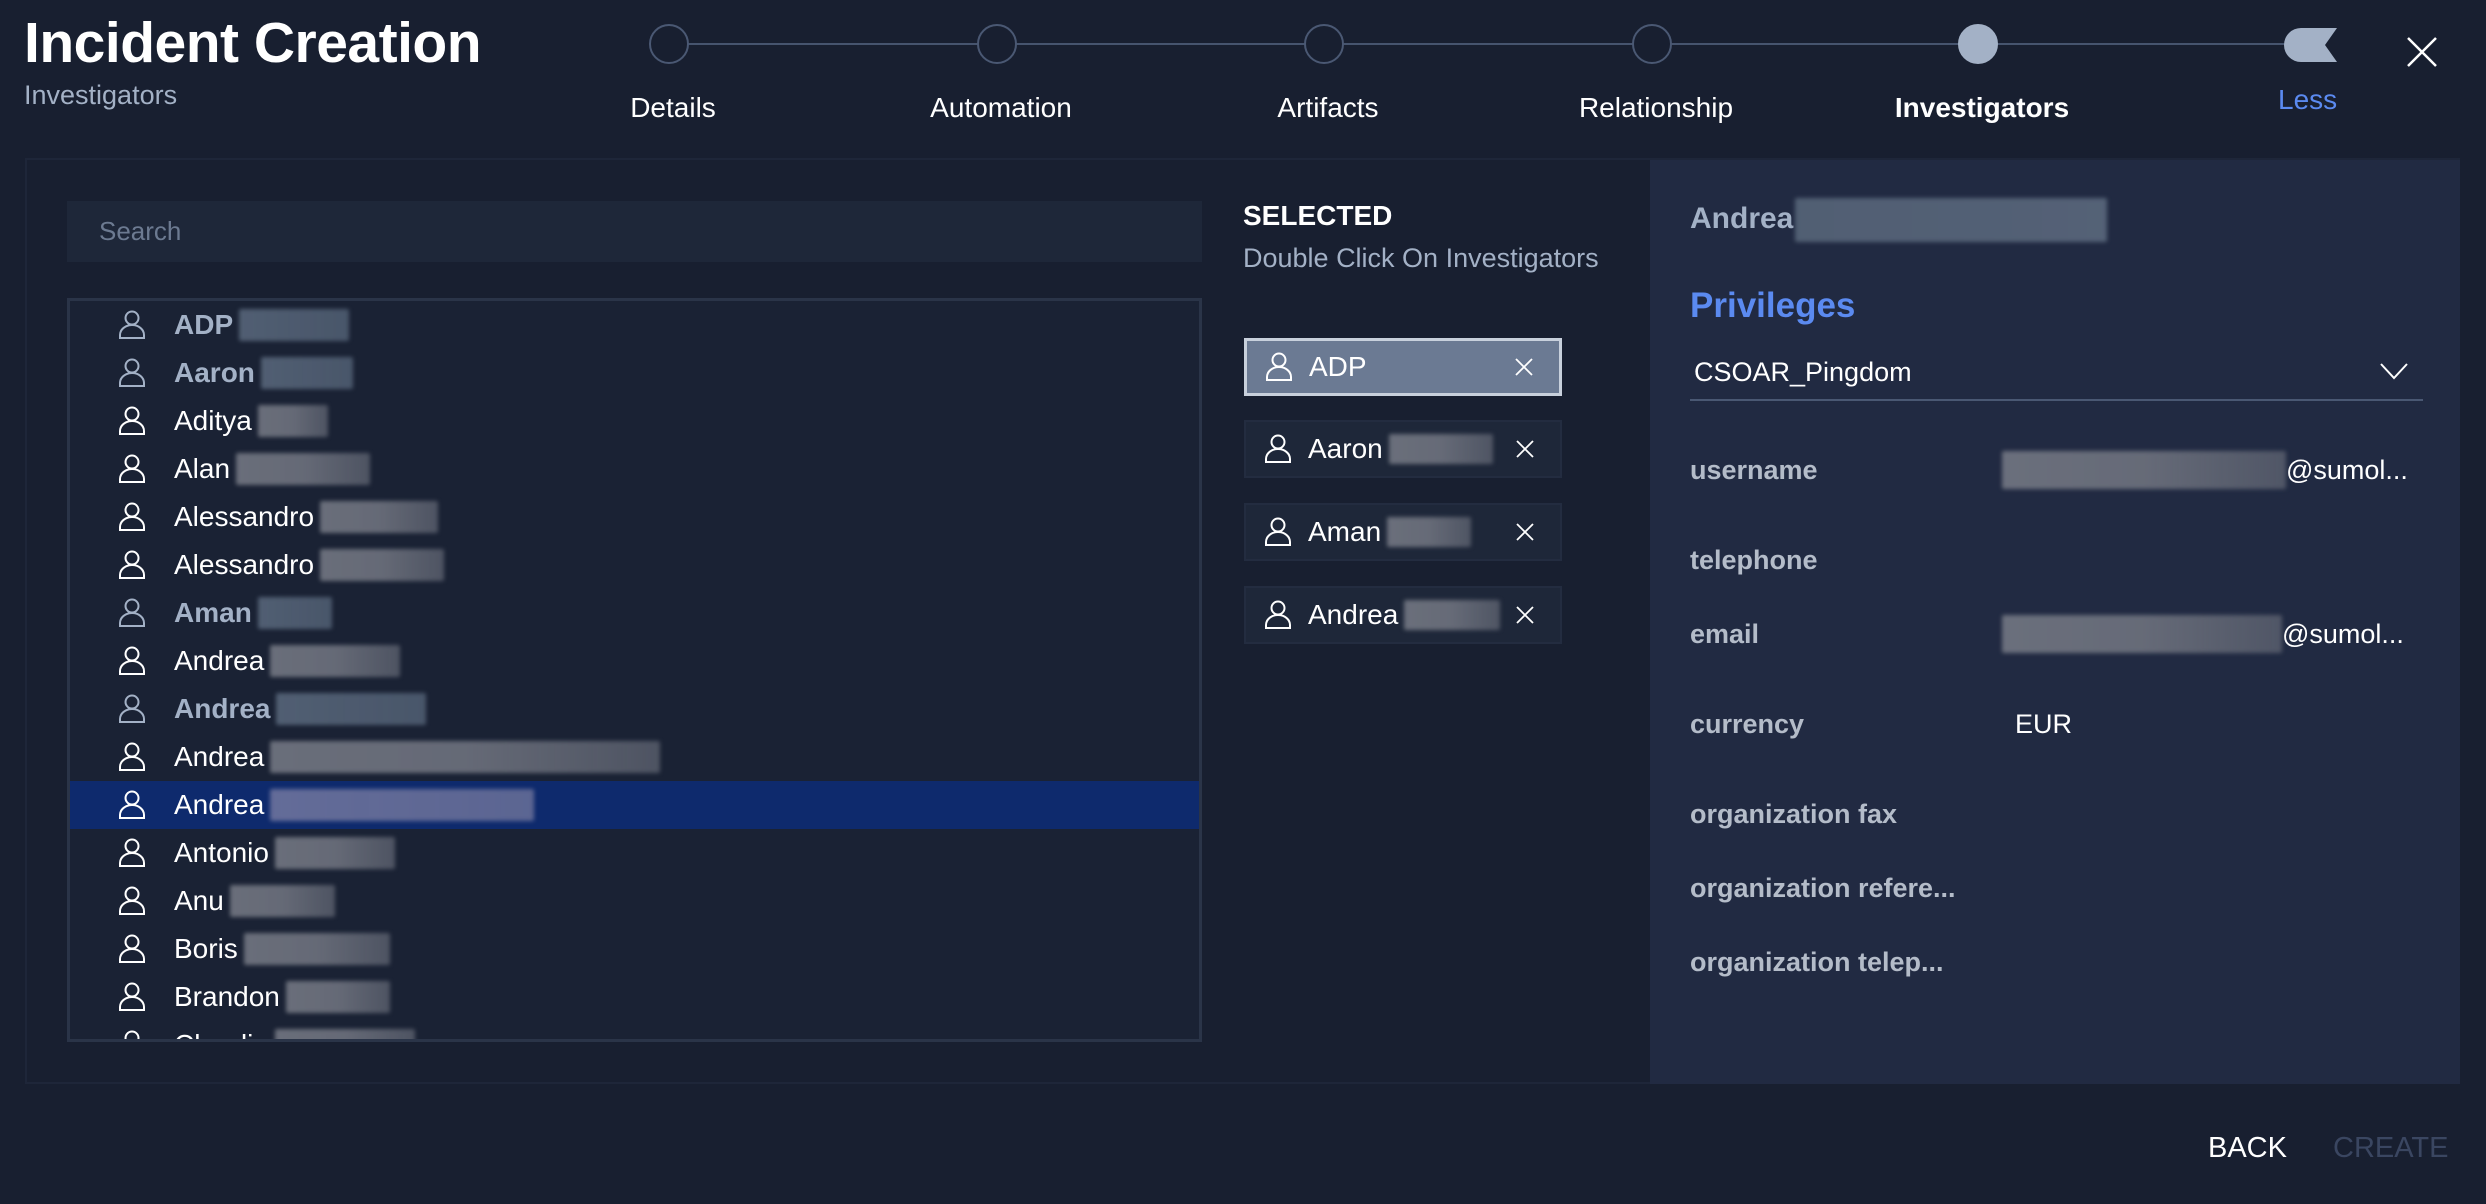  I want to click on investigator-name: Aman, so click(213, 612).